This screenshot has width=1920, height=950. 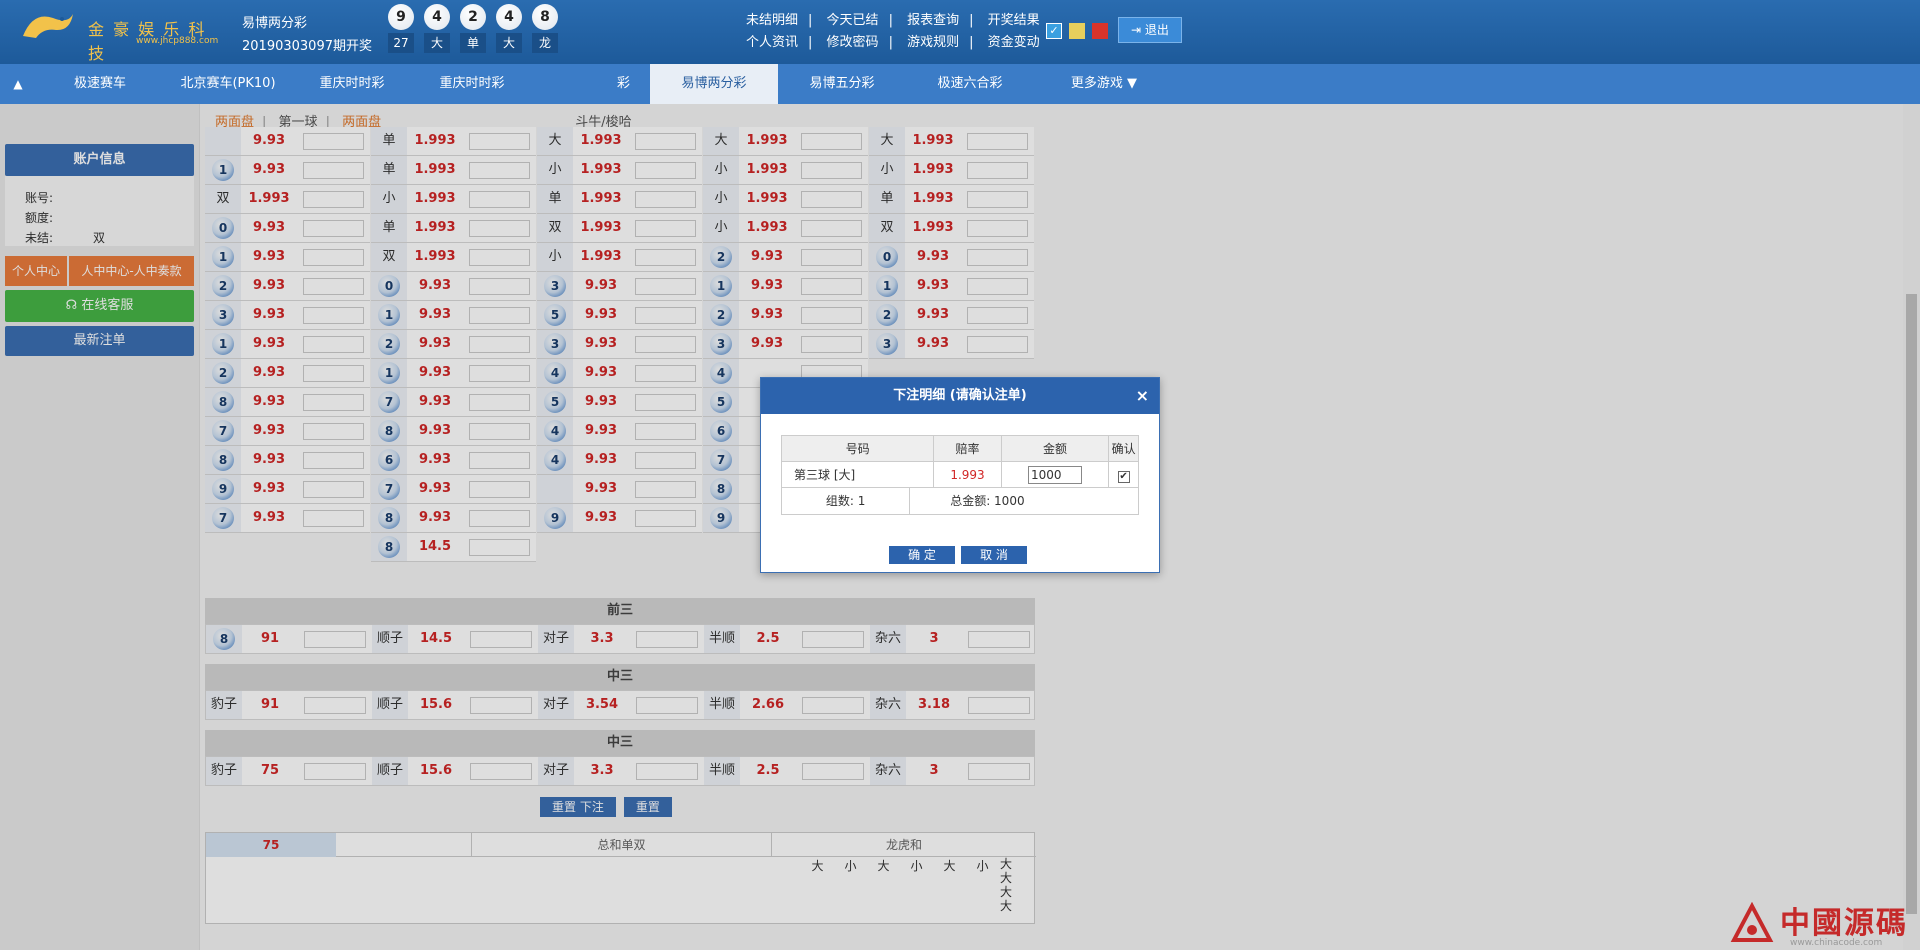 What do you see at coordinates (845, 501) in the screenshot?
I see `bet-count: 组数: 1` at bounding box center [845, 501].